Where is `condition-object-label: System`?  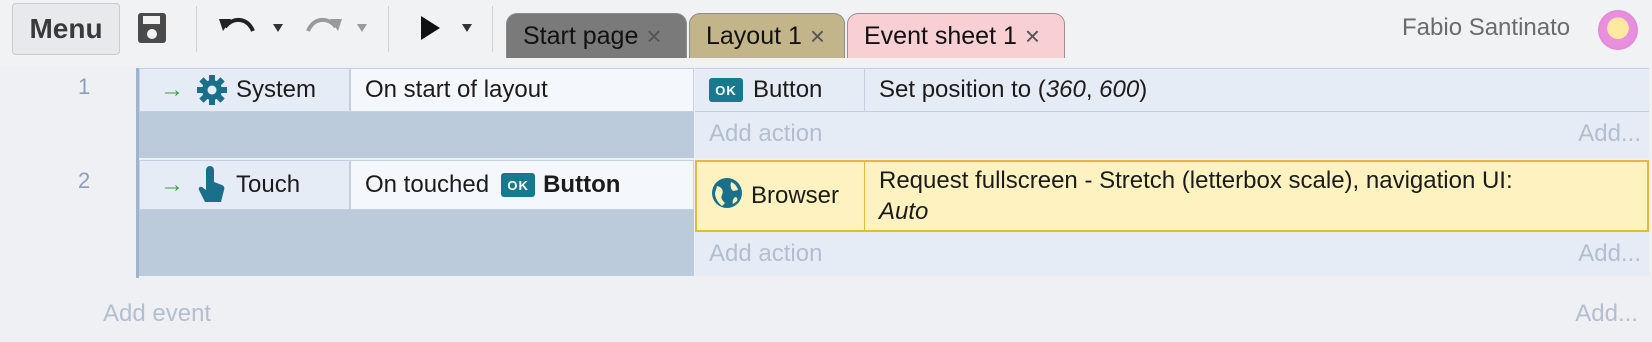 condition-object-label: System is located at coordinates (276, 89).